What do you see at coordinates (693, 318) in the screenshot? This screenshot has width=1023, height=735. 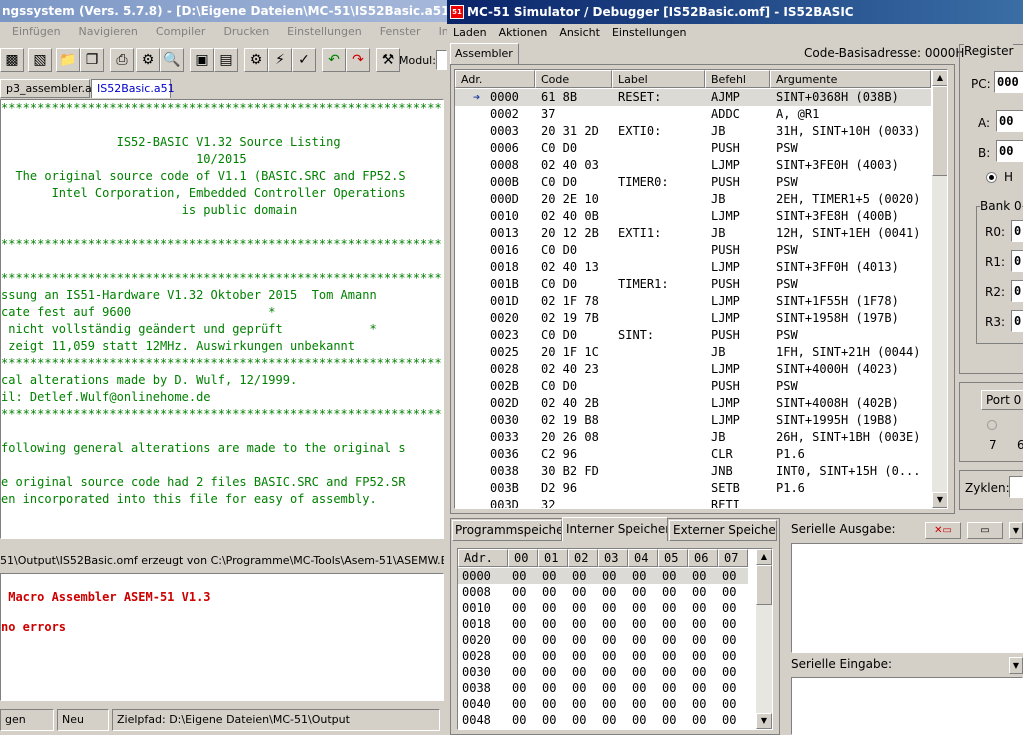 I see `disassembly-row: 0020 02 19 7B LJMP SINT+1958H (197B)` at bounding box center [693, 318].